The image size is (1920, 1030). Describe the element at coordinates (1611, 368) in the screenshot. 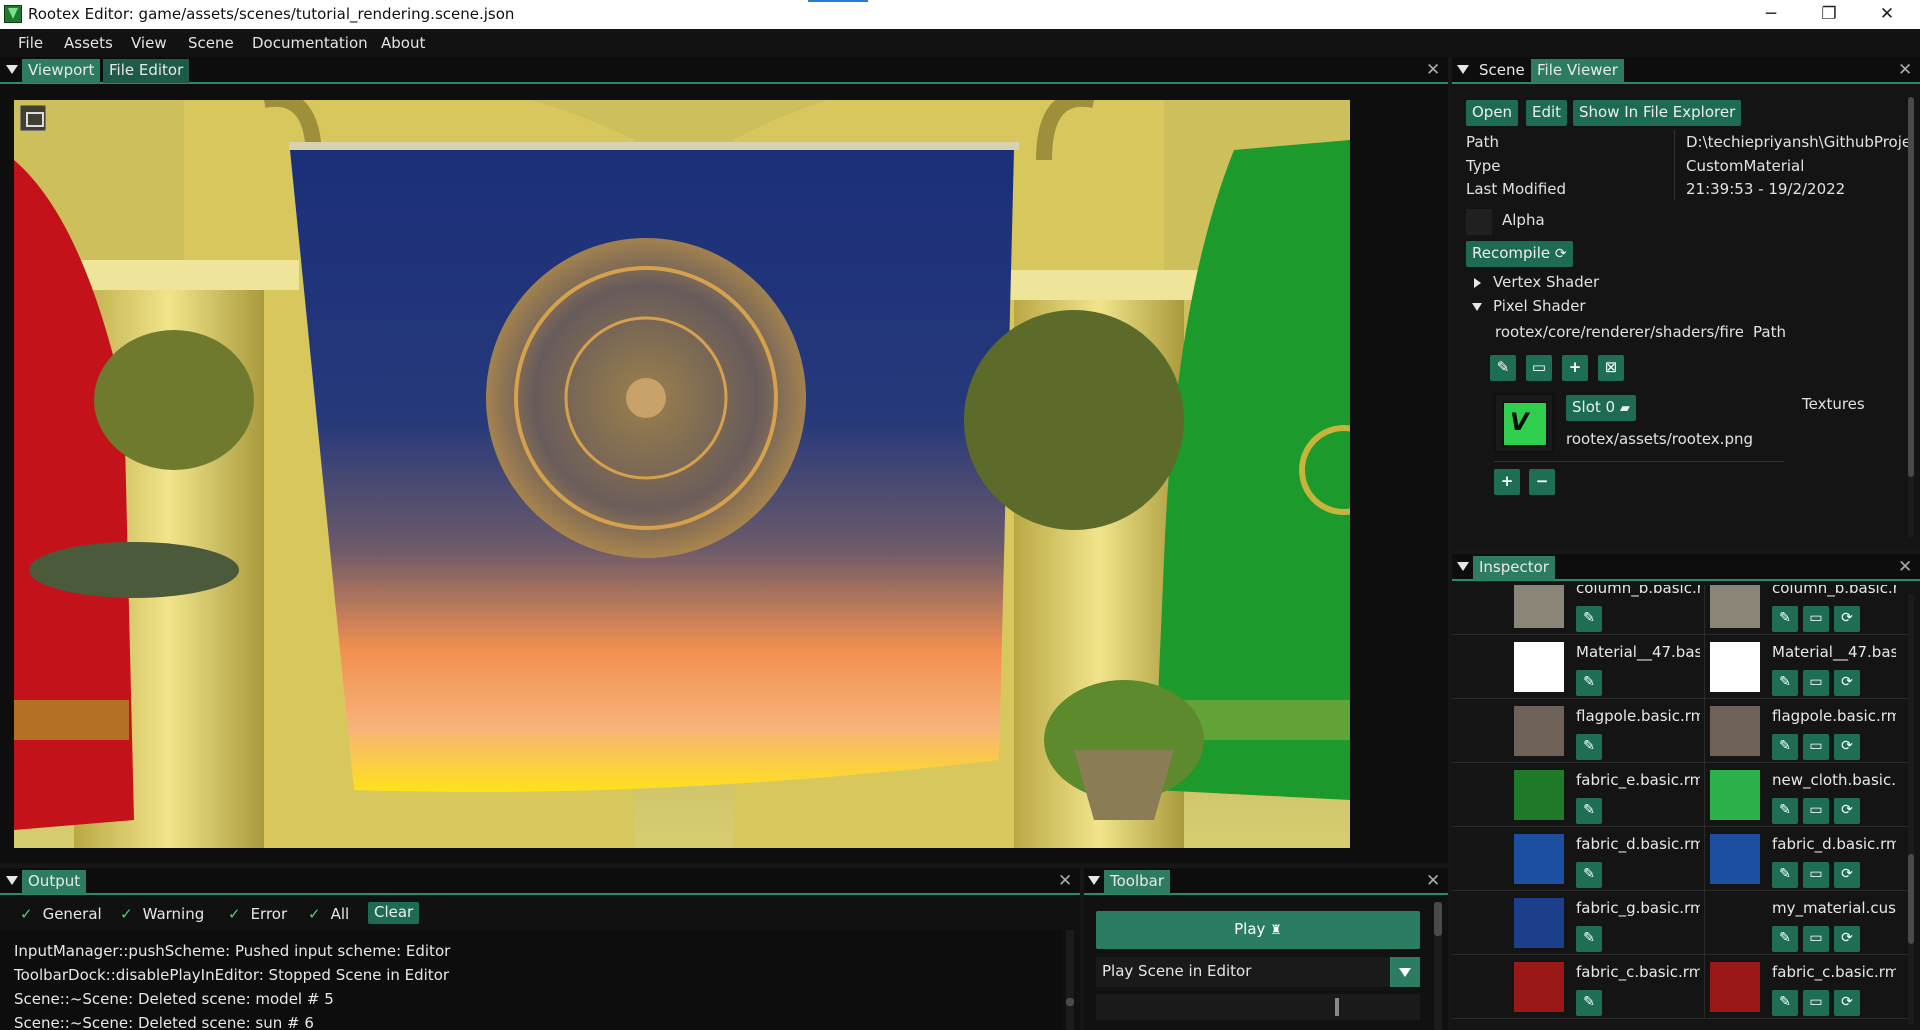

I see `remove-box-icon: ⊠` at that location.